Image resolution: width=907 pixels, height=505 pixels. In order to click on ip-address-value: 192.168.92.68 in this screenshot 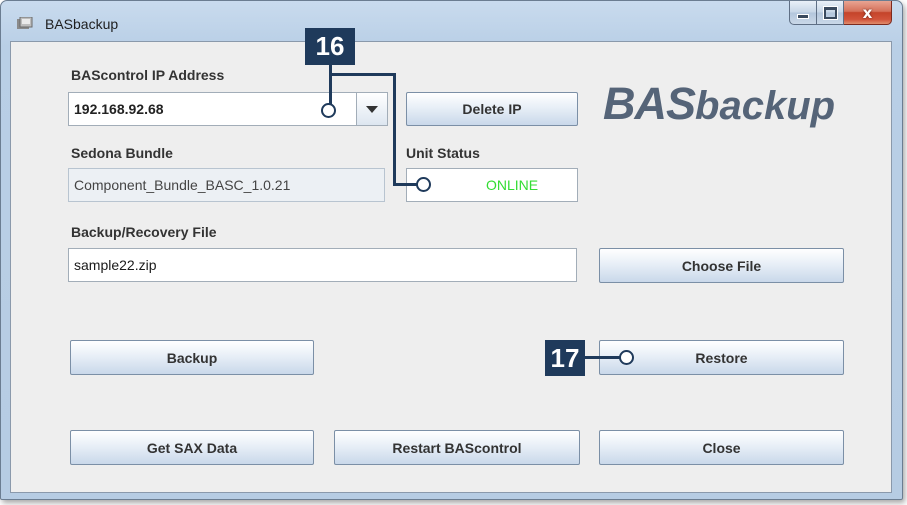, I will do `click(119, 109)`.